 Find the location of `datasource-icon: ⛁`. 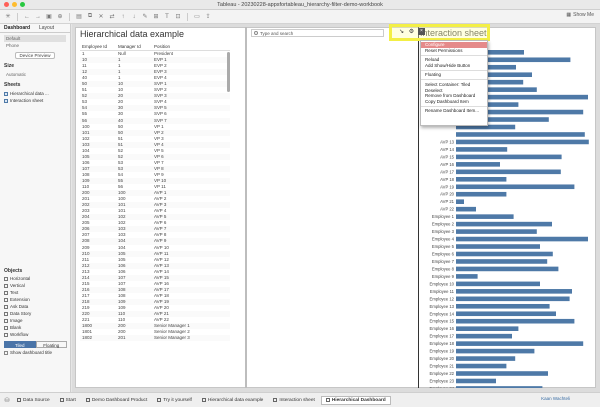

datasource-icon: ⛁ is located at coordinates (7, 400).